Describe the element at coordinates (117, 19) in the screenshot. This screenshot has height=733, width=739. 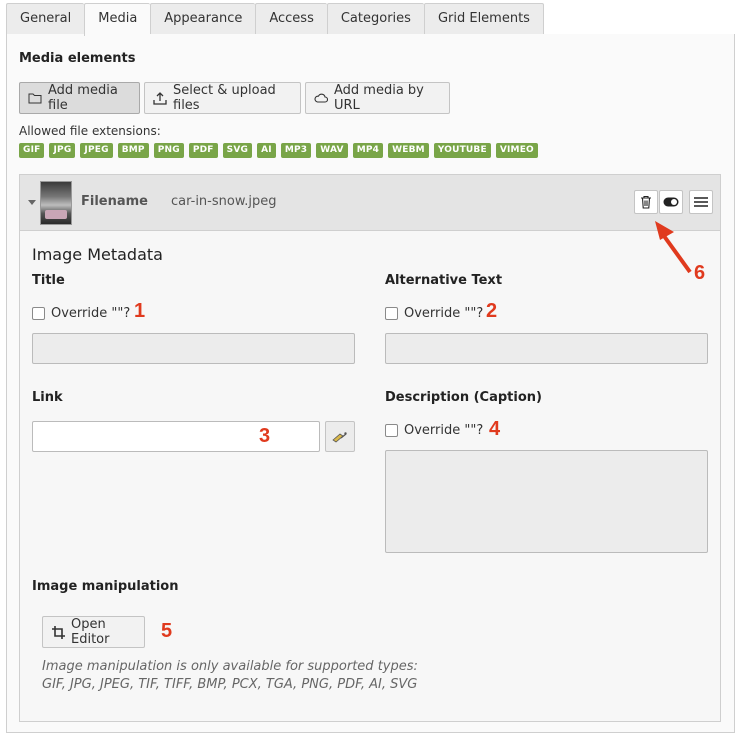
I see `tab-media: Media` at that location.